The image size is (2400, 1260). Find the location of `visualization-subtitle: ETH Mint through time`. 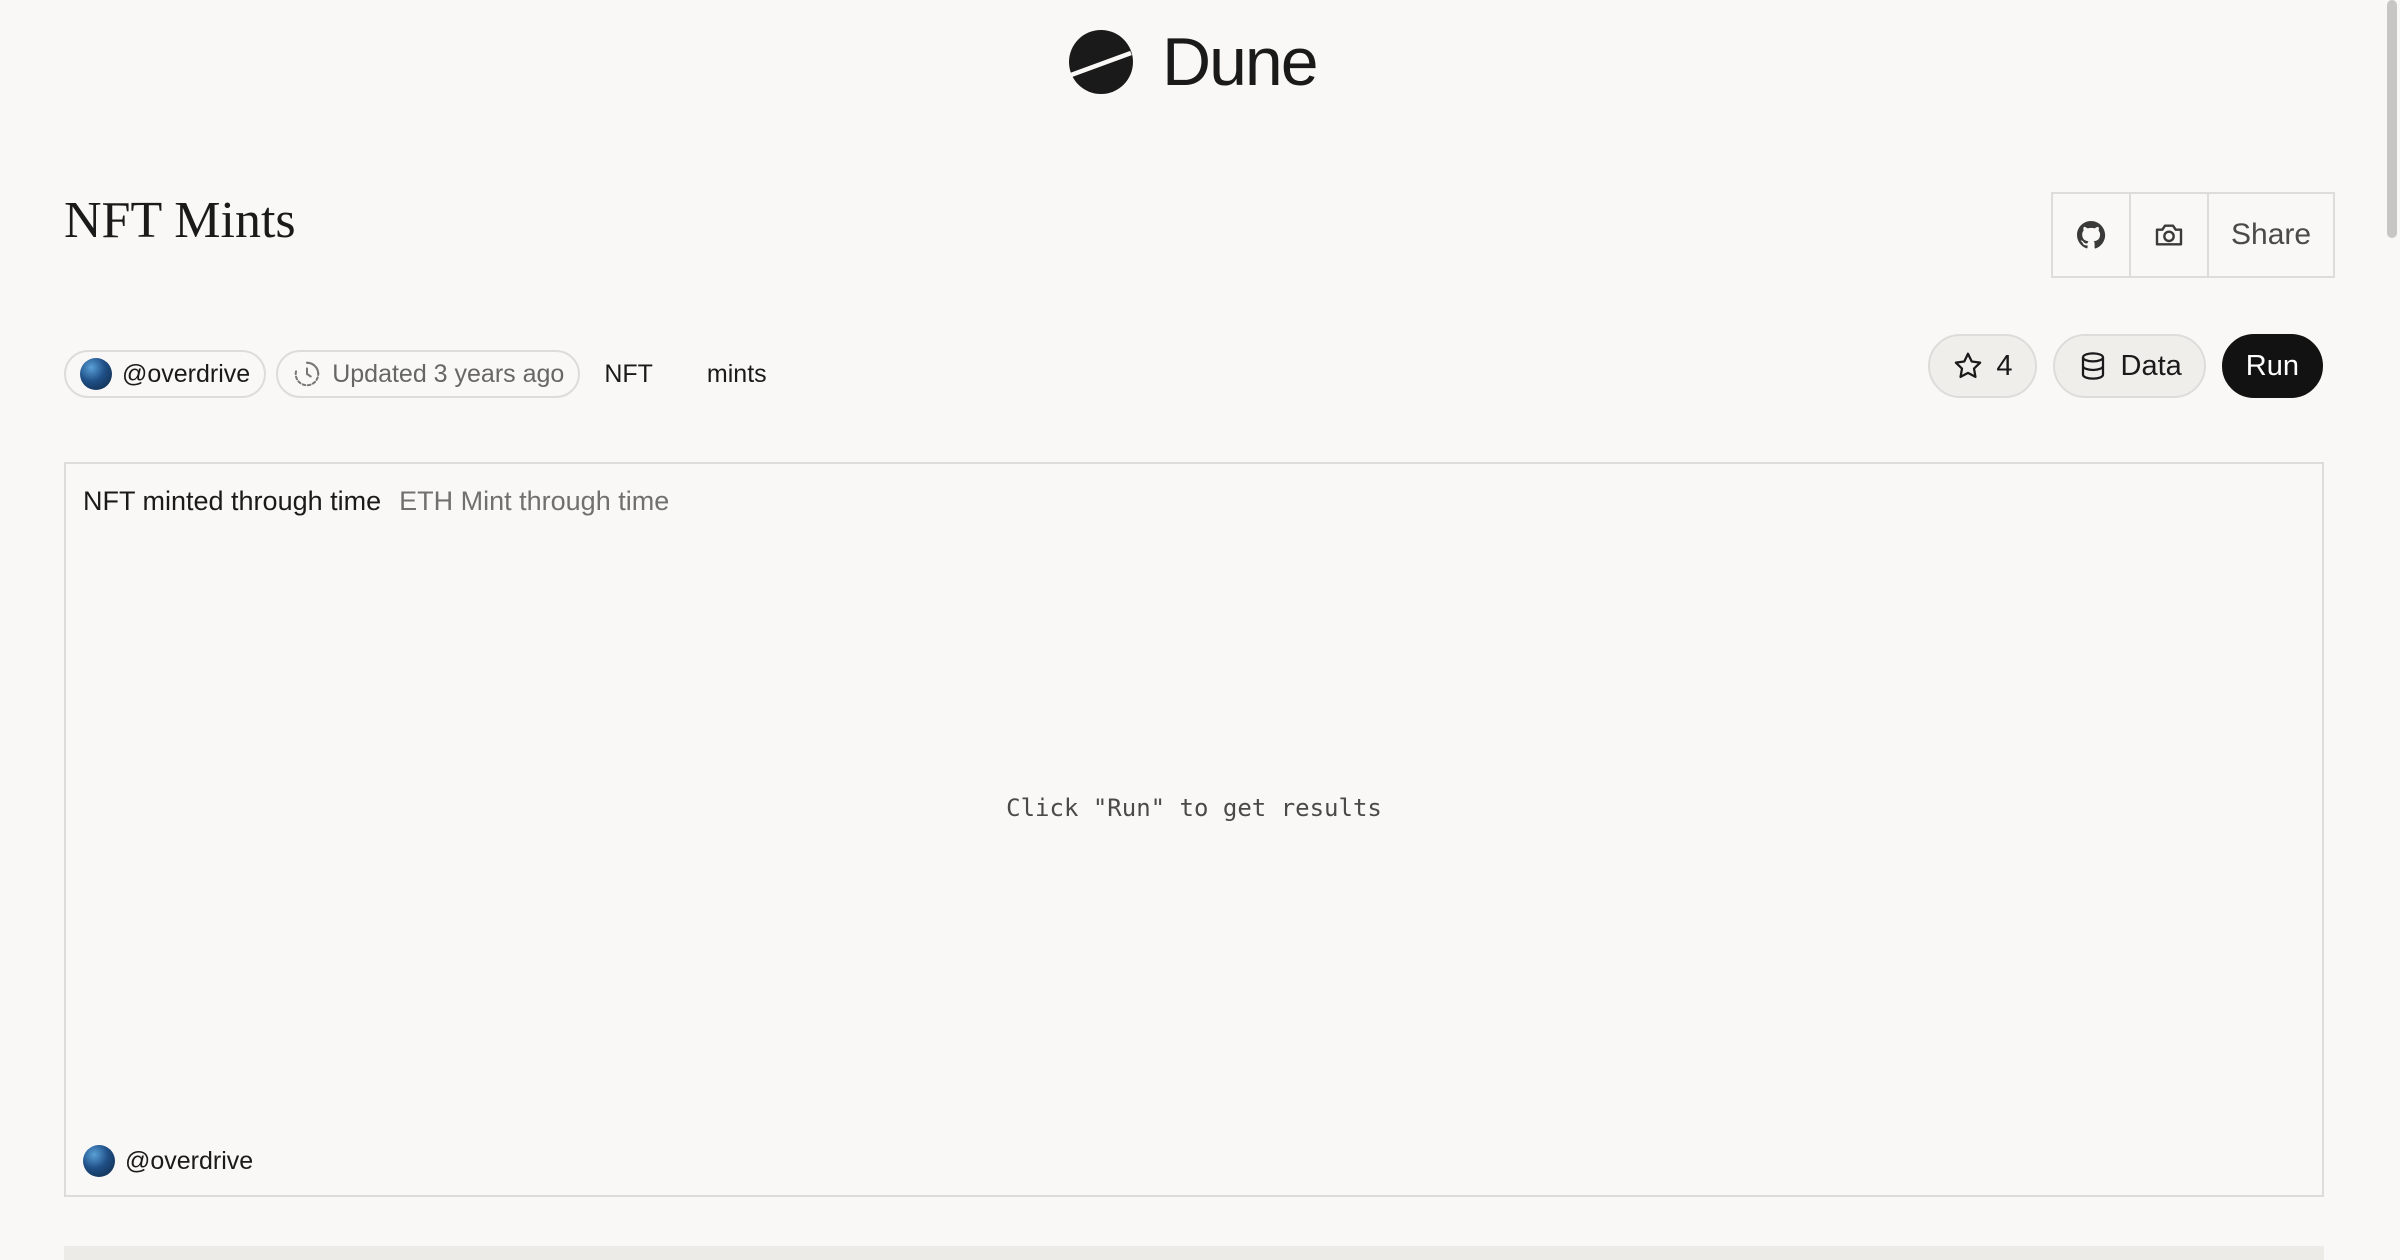

visualization-subtitle: ETH Mint through time is located at coordinates (534, 501).